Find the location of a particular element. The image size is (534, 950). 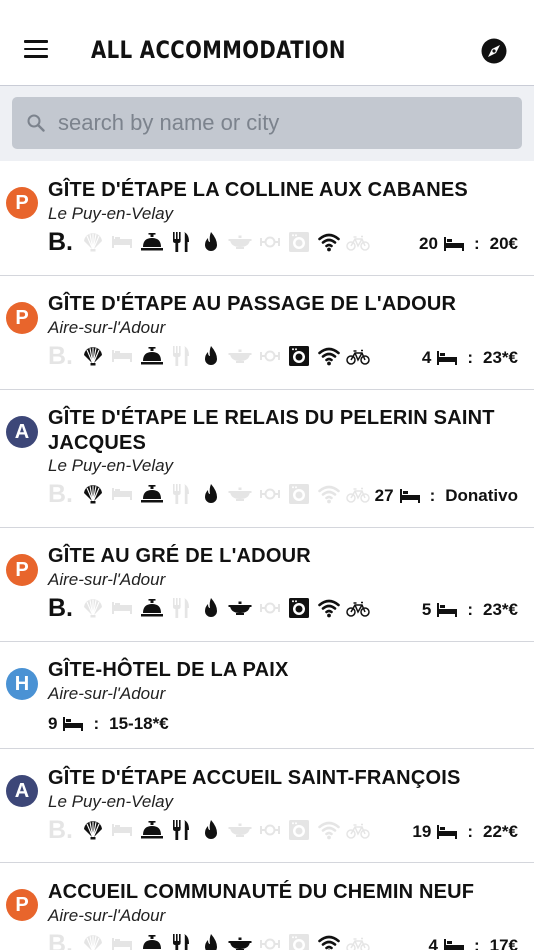

app-header: ALL ACCOMMODATION is located at coordinates (267, 43).